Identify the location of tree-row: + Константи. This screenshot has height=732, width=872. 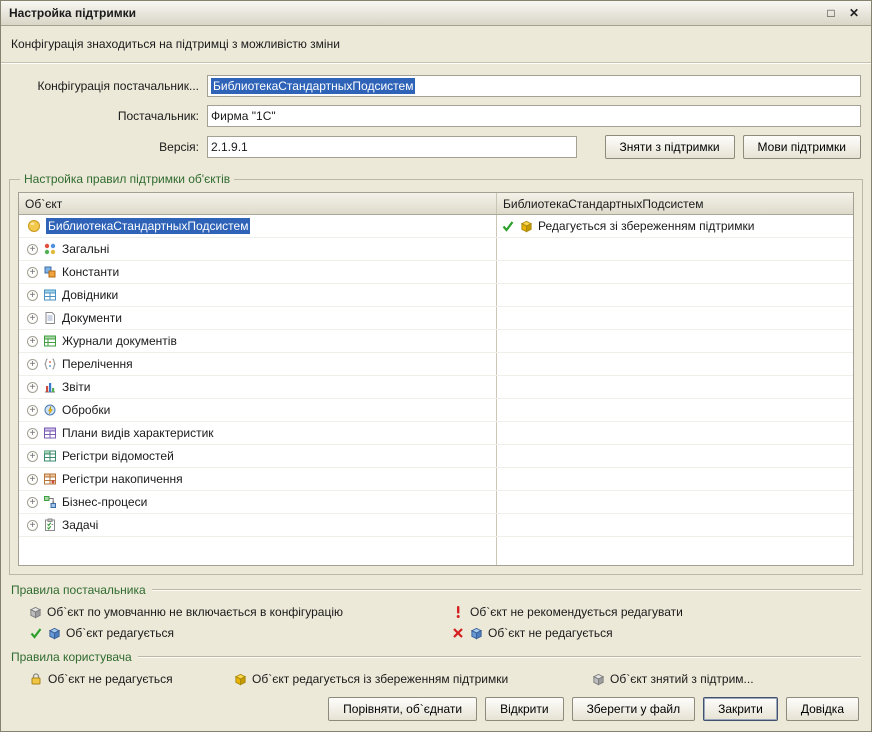
(436, 272).